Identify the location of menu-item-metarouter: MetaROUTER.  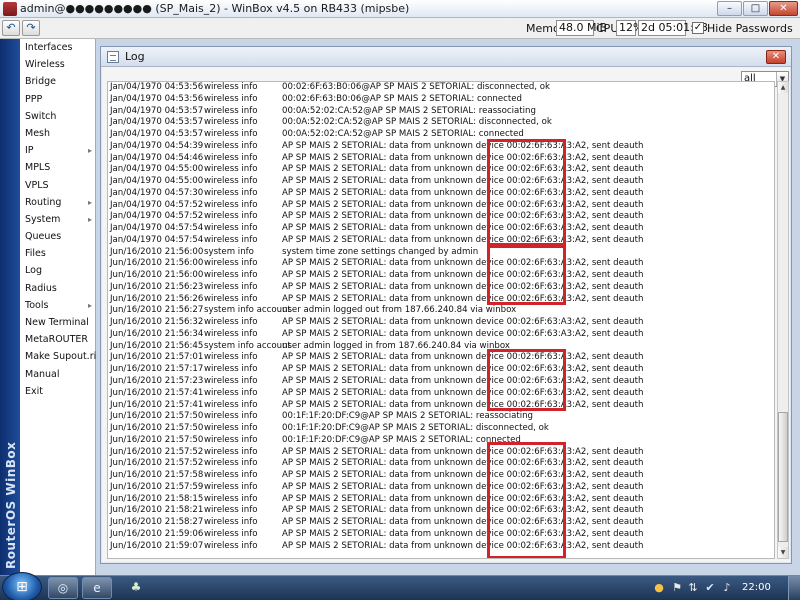
(58, 339).